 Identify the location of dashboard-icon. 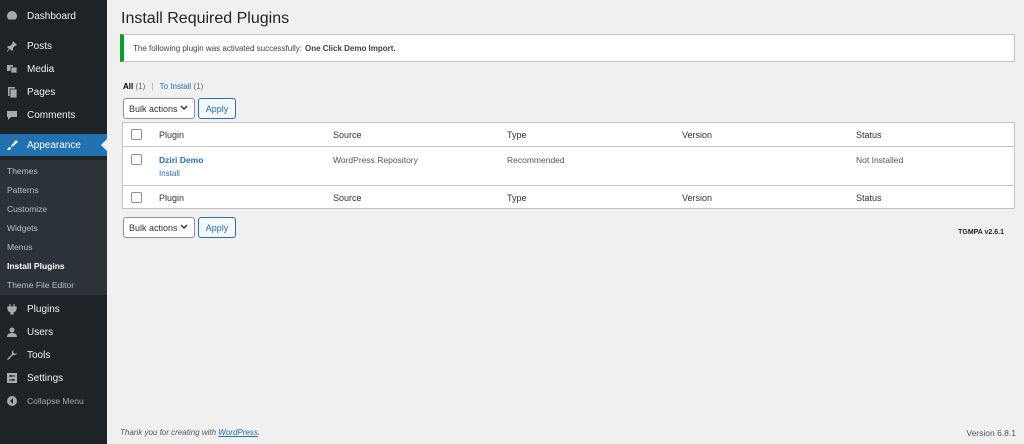
(12, 16).